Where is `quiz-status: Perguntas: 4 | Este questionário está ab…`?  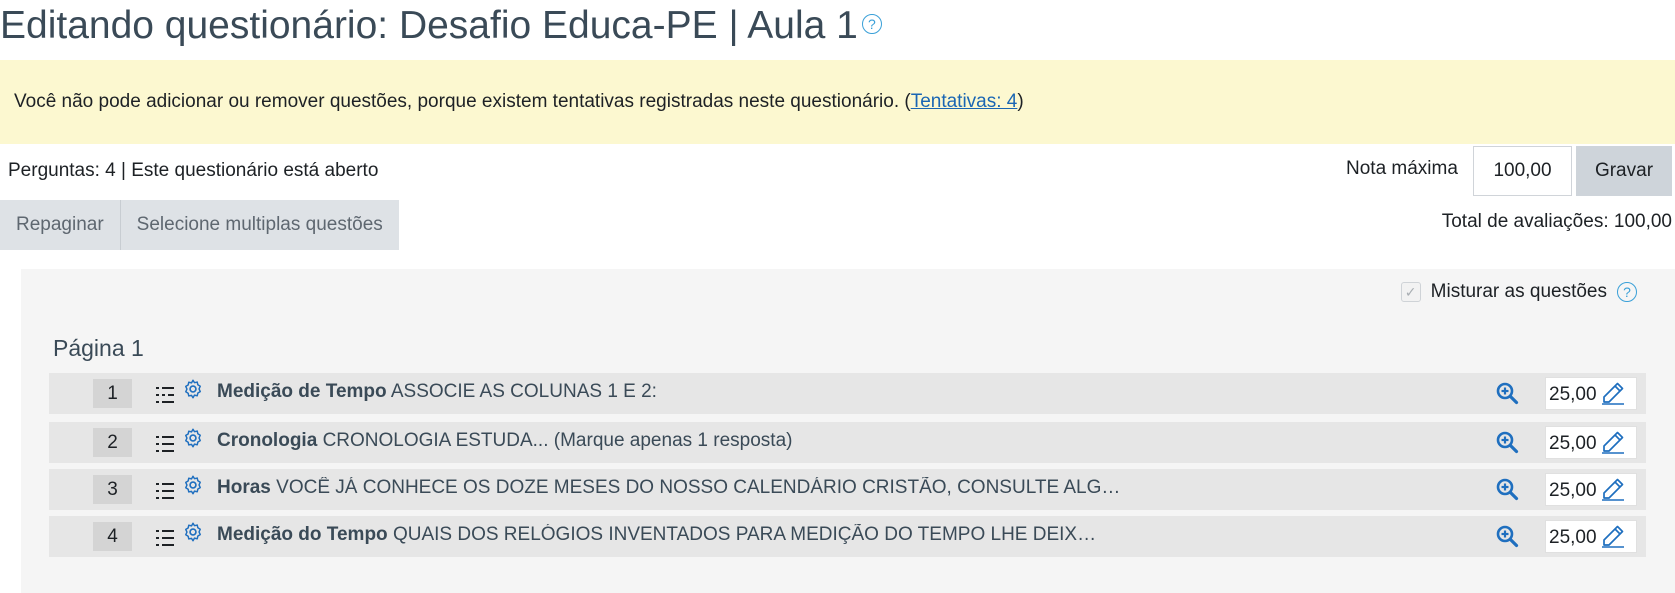 quiz-status: Perguntas: 4 | Este questionário está ab… is located at coordinates (193, 170).